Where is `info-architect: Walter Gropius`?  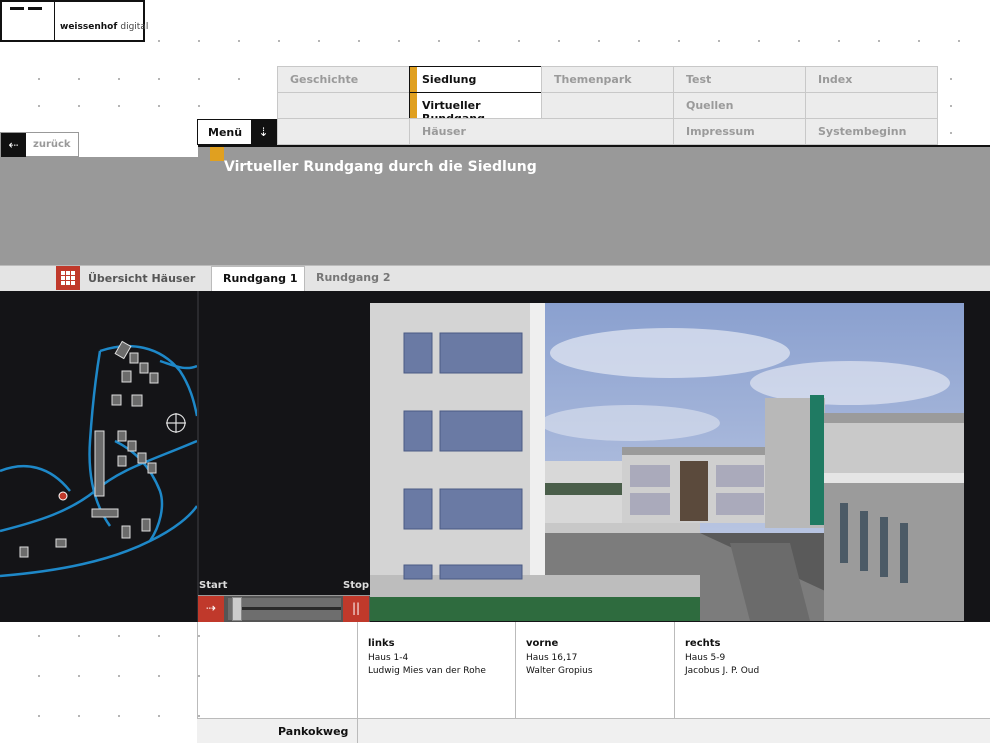
info-architect: Walter Gropius is located at coordinates (559, 671).